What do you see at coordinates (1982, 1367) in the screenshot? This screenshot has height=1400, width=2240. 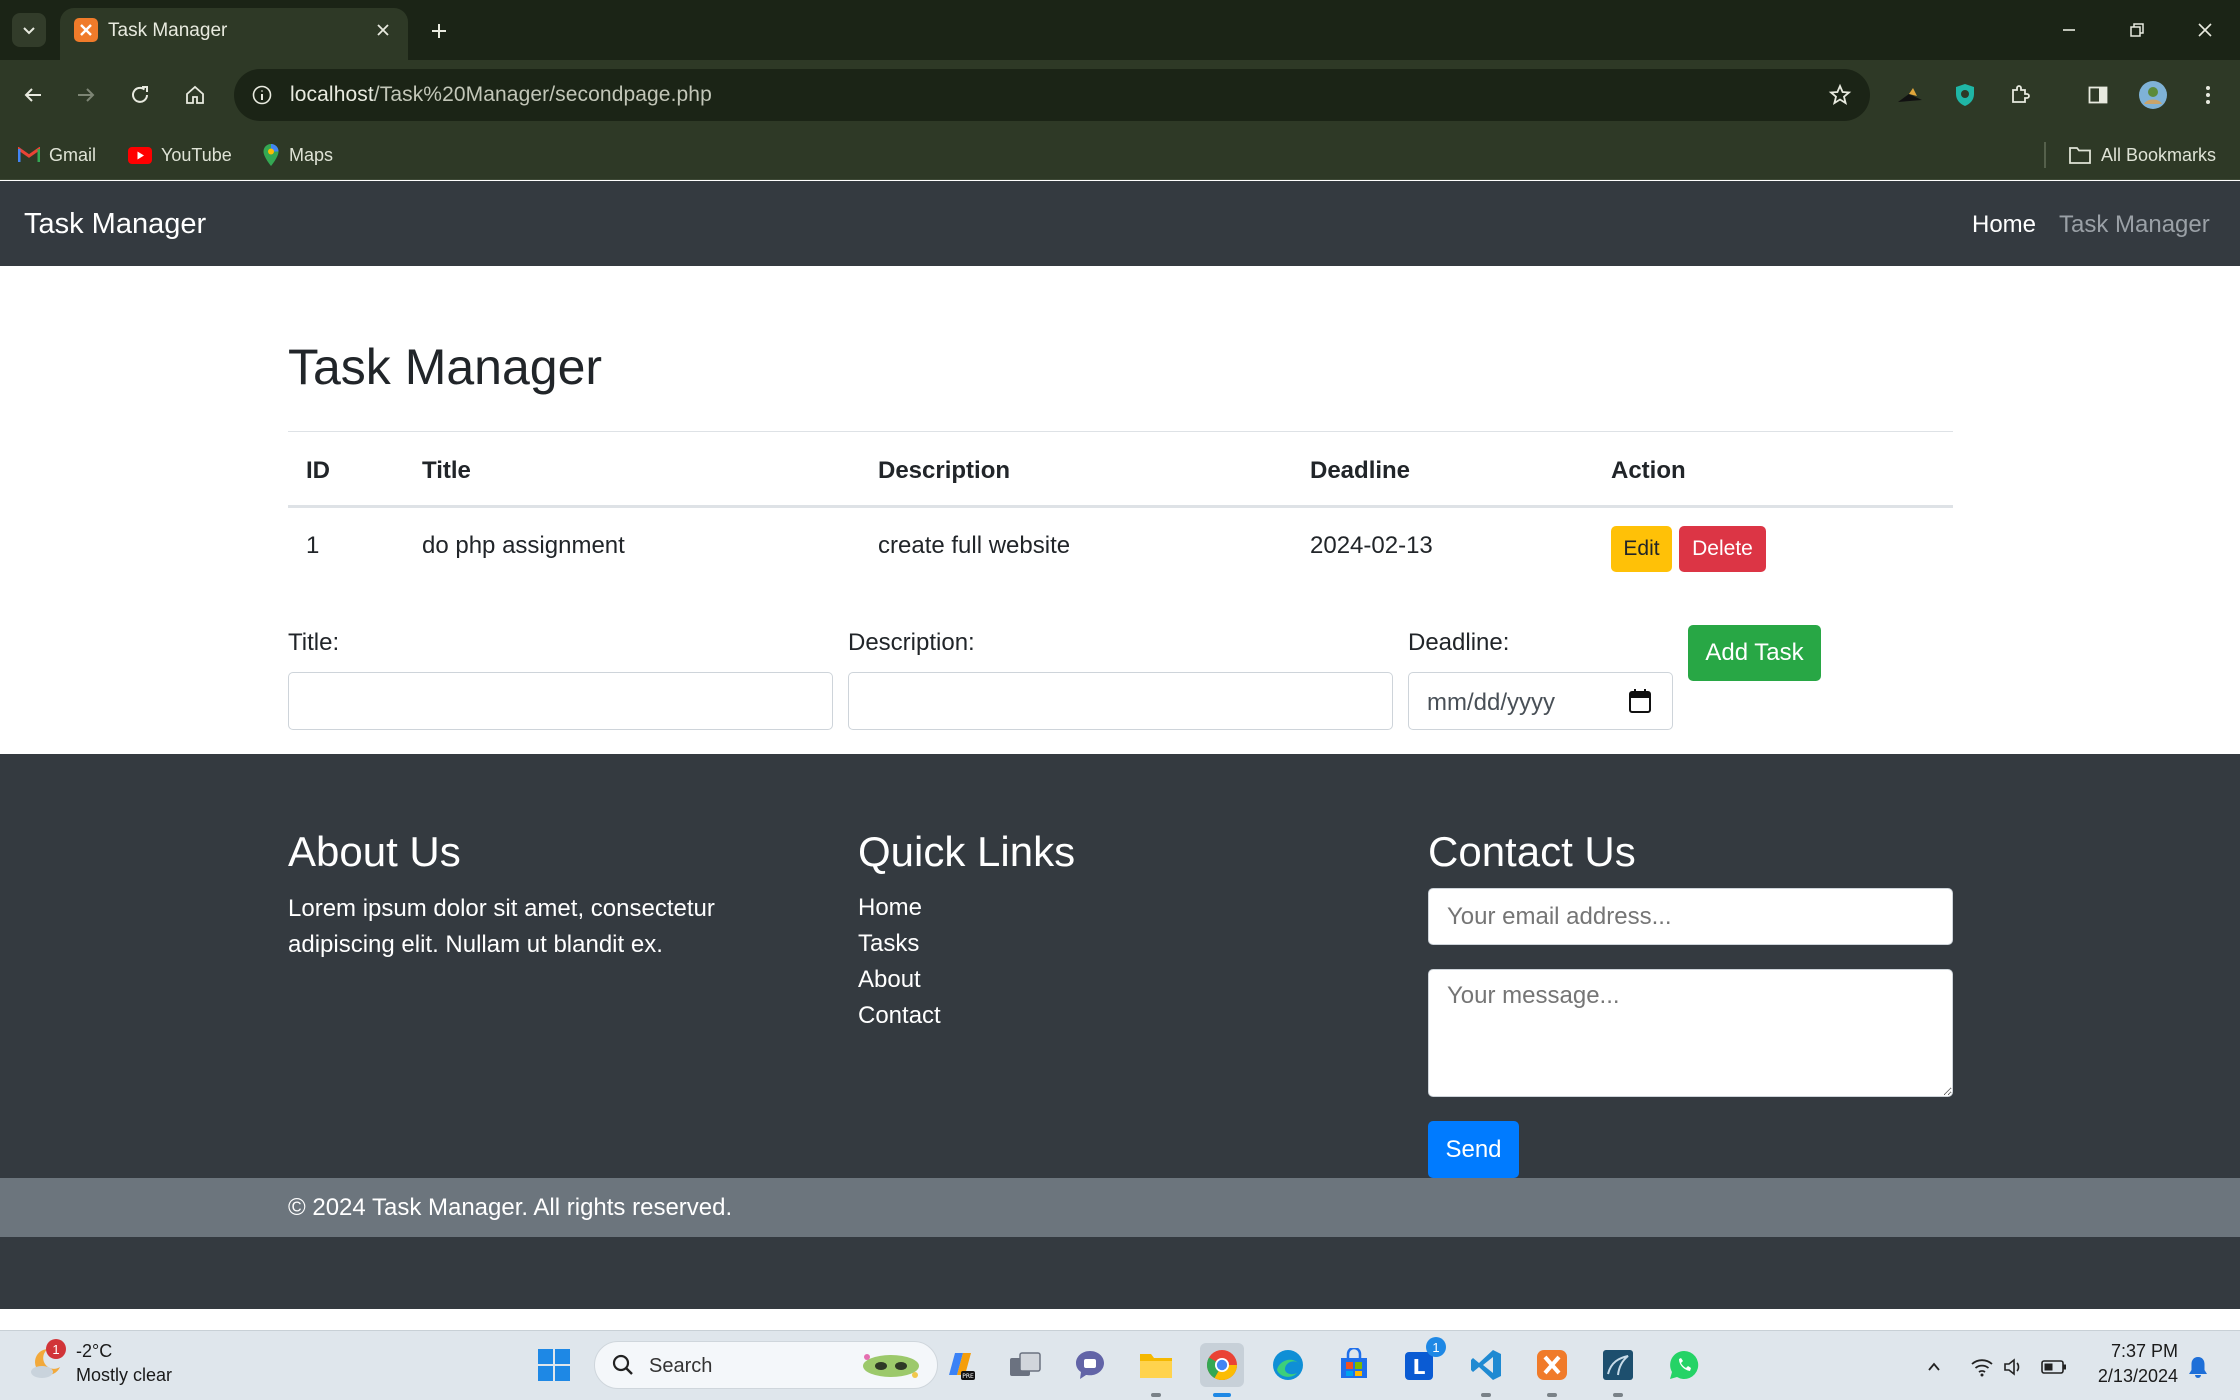 I see `wifi-icon` at bounding box center [1982, 1367].